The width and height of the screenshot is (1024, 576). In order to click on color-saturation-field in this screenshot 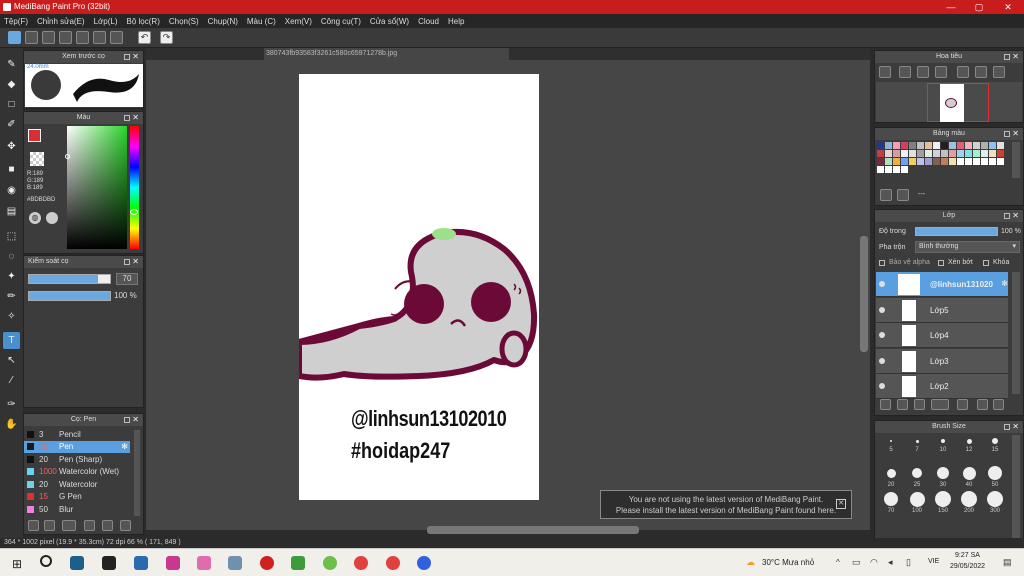, I will do `click(96, 187)`.